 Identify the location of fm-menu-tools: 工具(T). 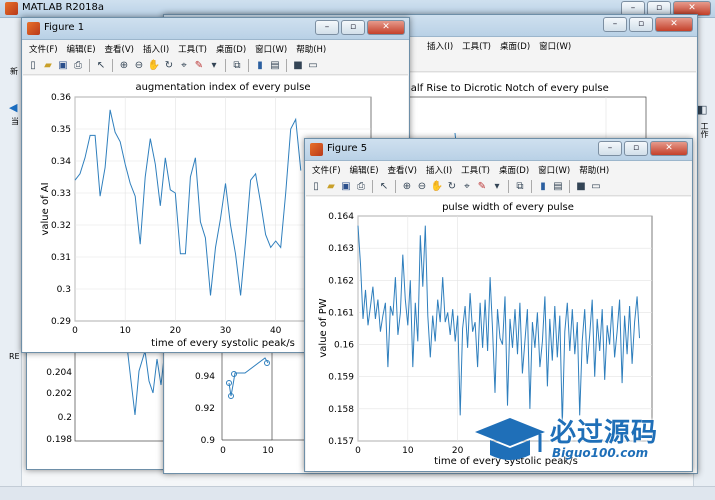
(476, 46).